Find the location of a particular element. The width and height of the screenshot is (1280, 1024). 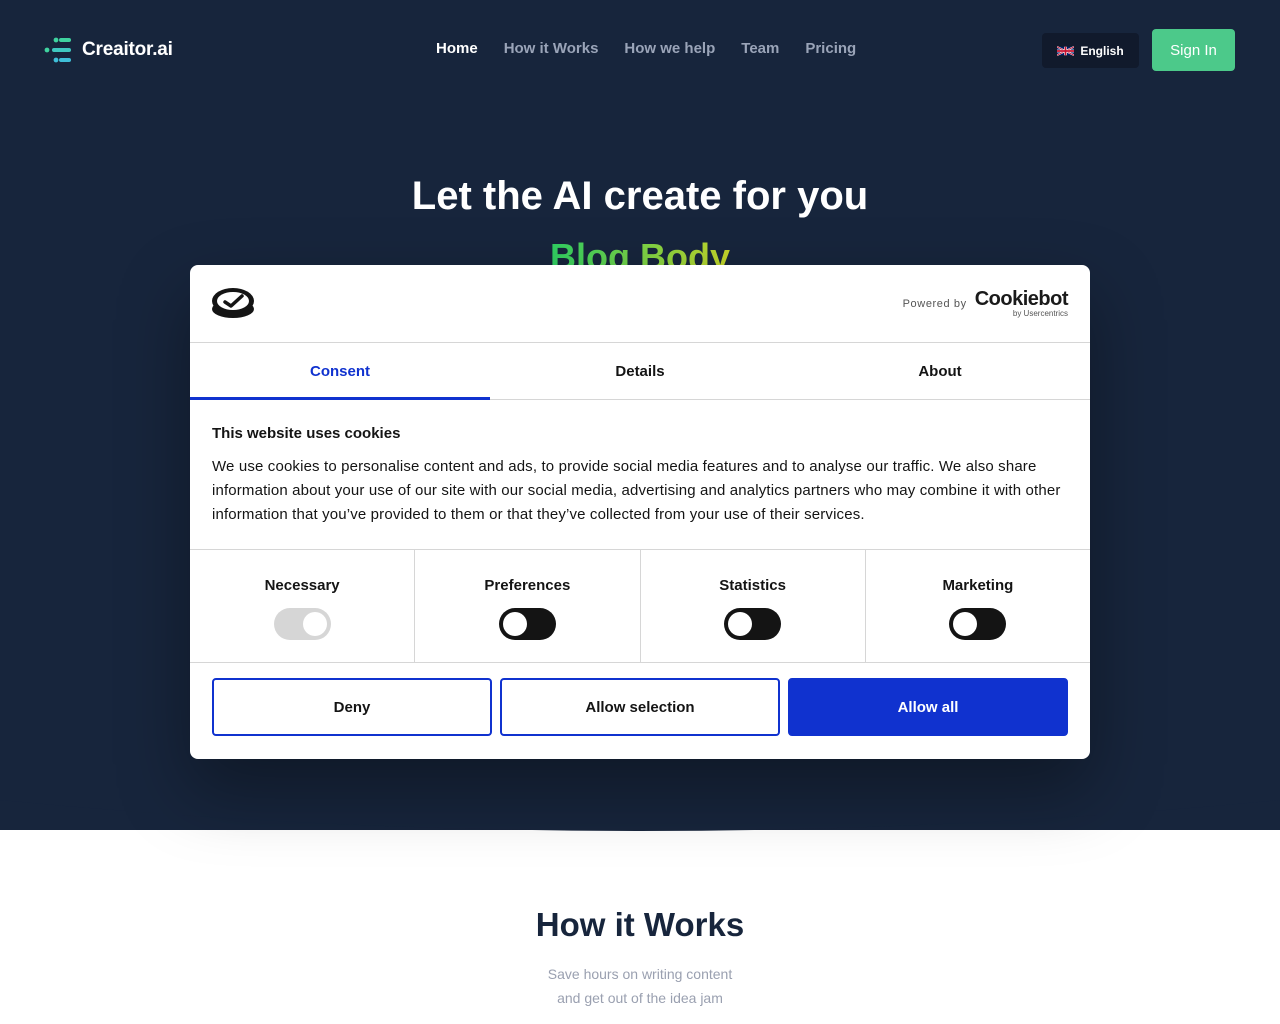

deny-button: Deny is located at coordinates (352, 707).